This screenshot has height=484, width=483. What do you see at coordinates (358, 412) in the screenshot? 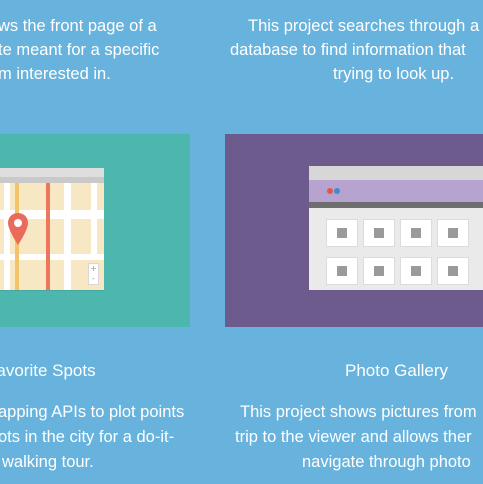
I see `project-description-line: This project shows pictures from` at bounding box center [358, 412].